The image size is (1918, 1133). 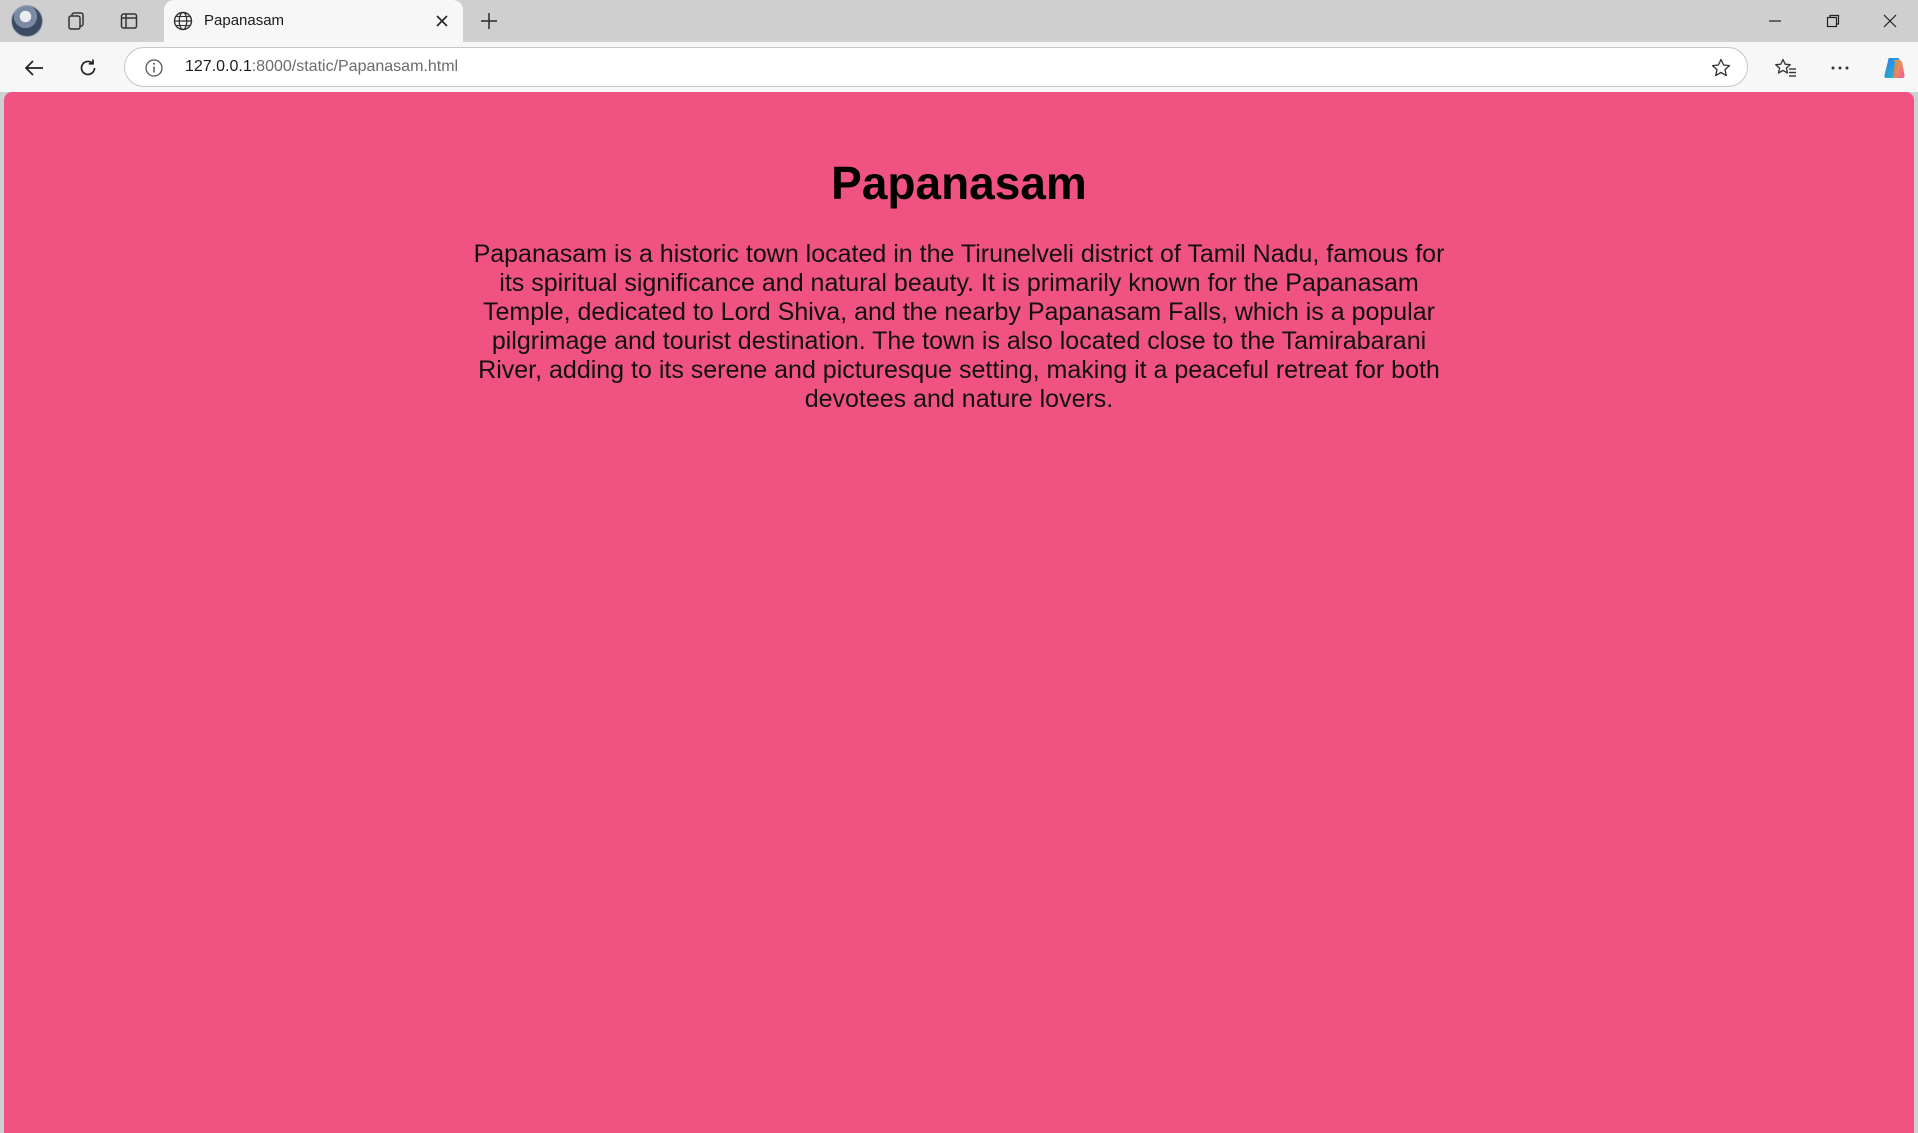 What do you see at coordinates (936, 67) in the screenshot?
I see `address-bar: 127.0.0.1:8000/static/Papanasam.html` at bounding box center [936, 67].